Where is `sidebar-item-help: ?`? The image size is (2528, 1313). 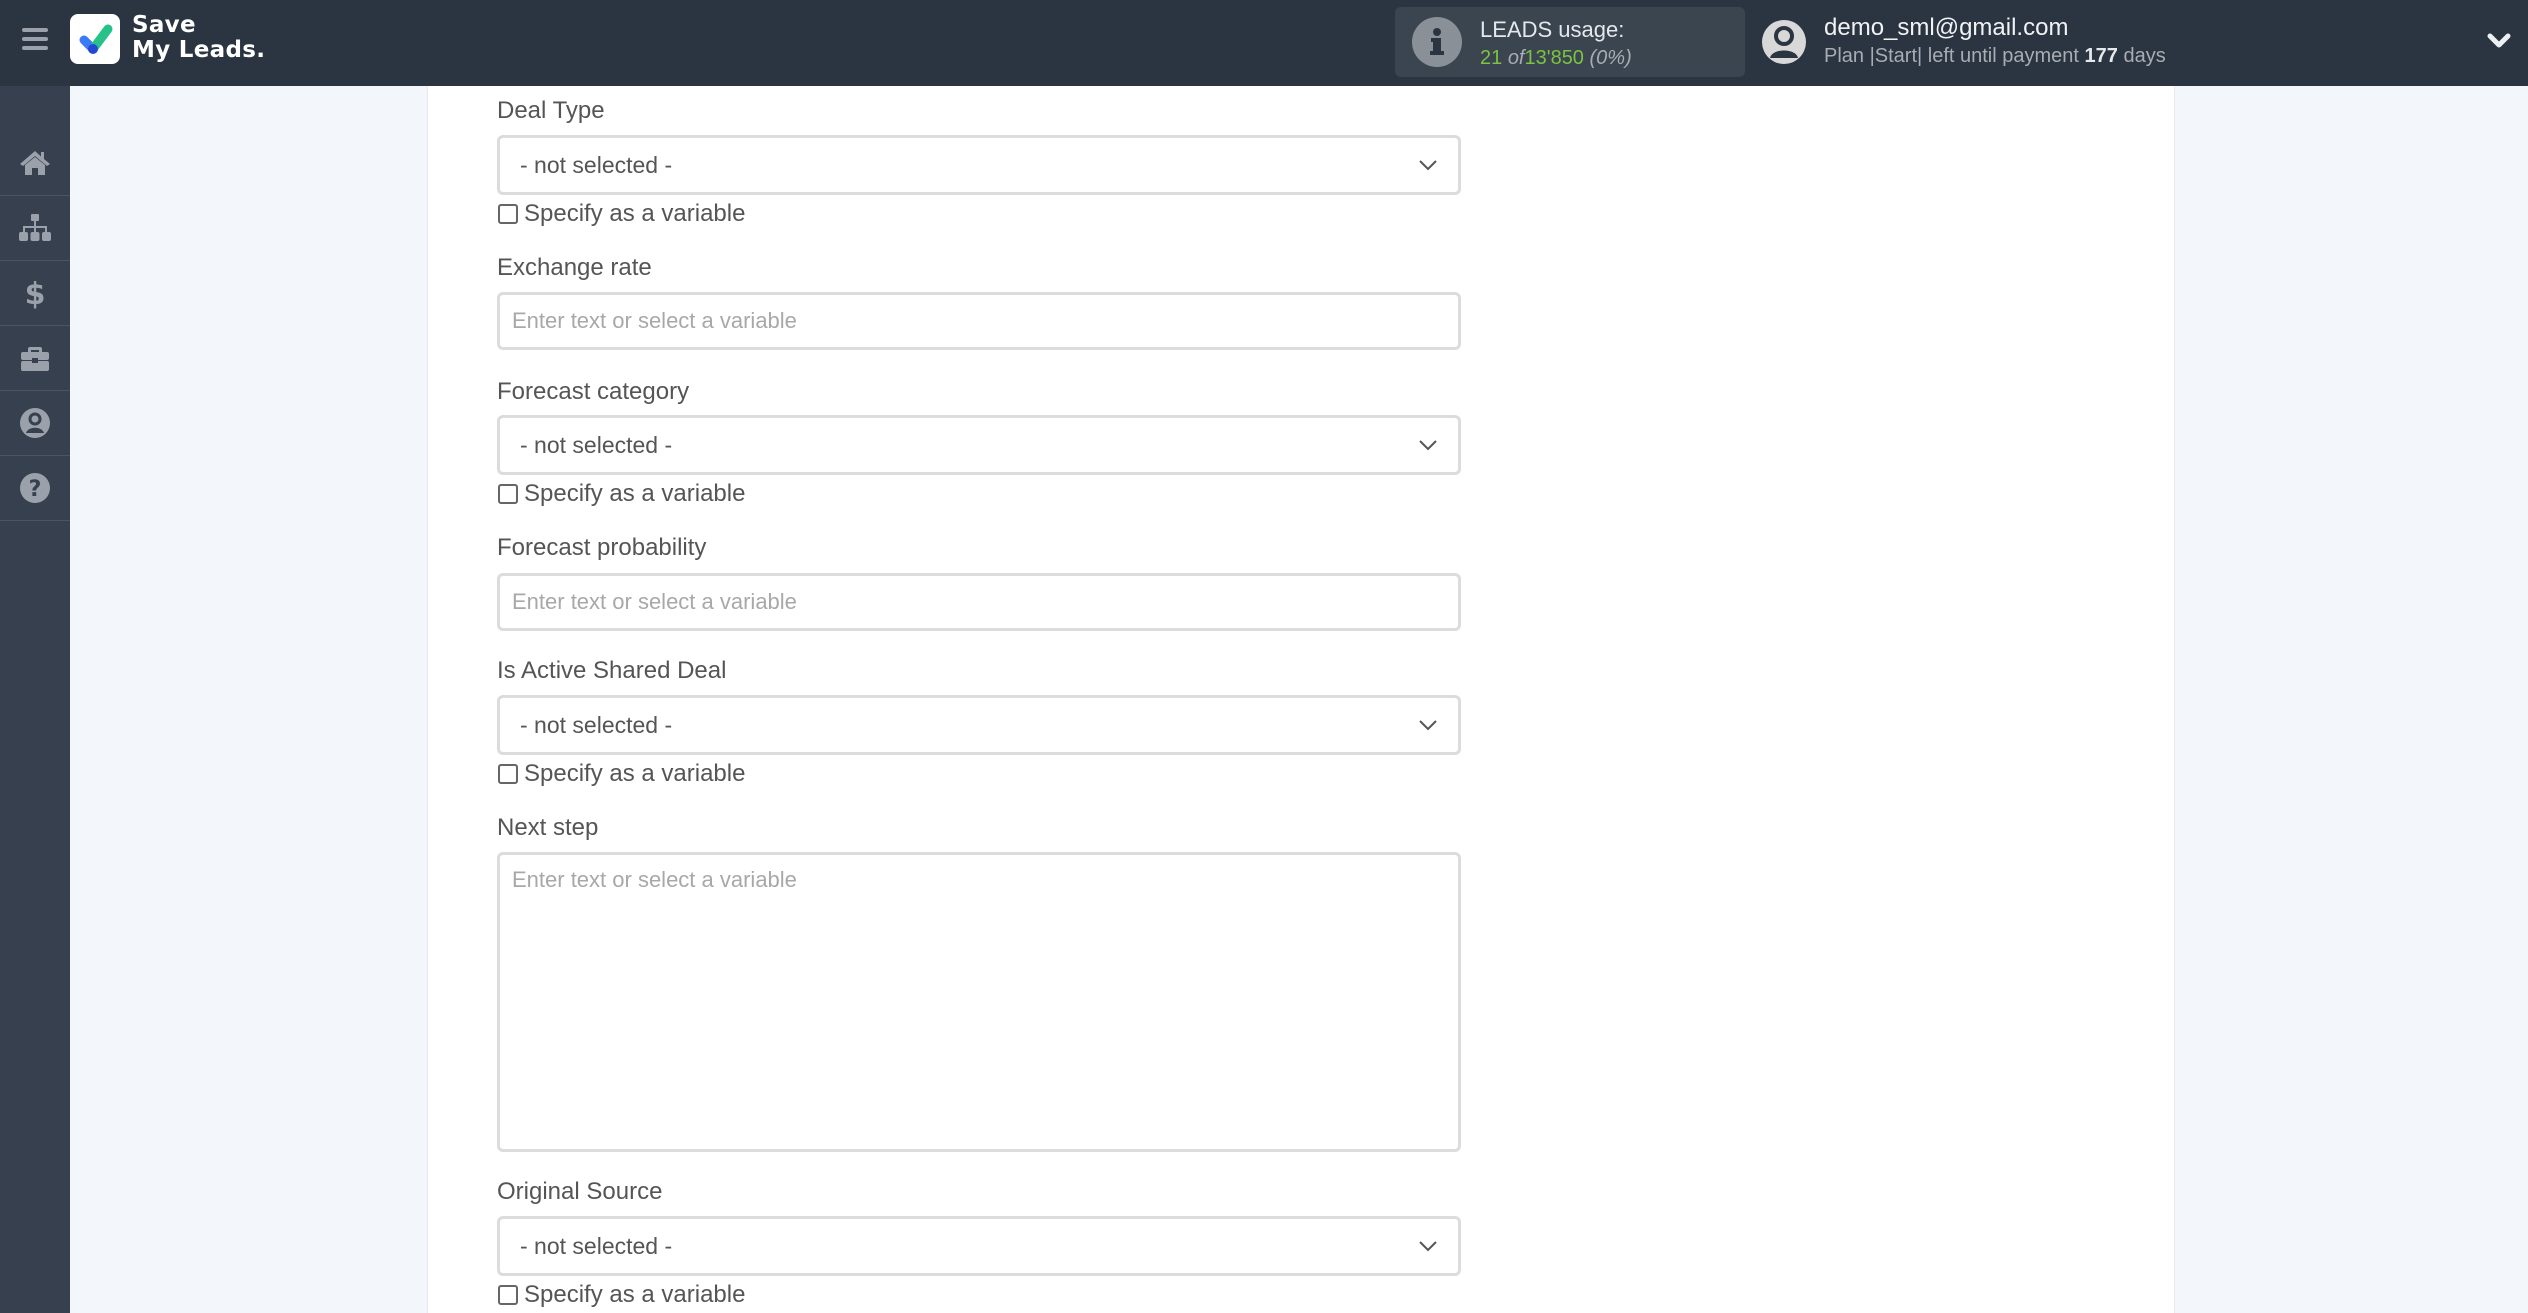
sidebar-item-help: ? is located at coordinates (35, 488).